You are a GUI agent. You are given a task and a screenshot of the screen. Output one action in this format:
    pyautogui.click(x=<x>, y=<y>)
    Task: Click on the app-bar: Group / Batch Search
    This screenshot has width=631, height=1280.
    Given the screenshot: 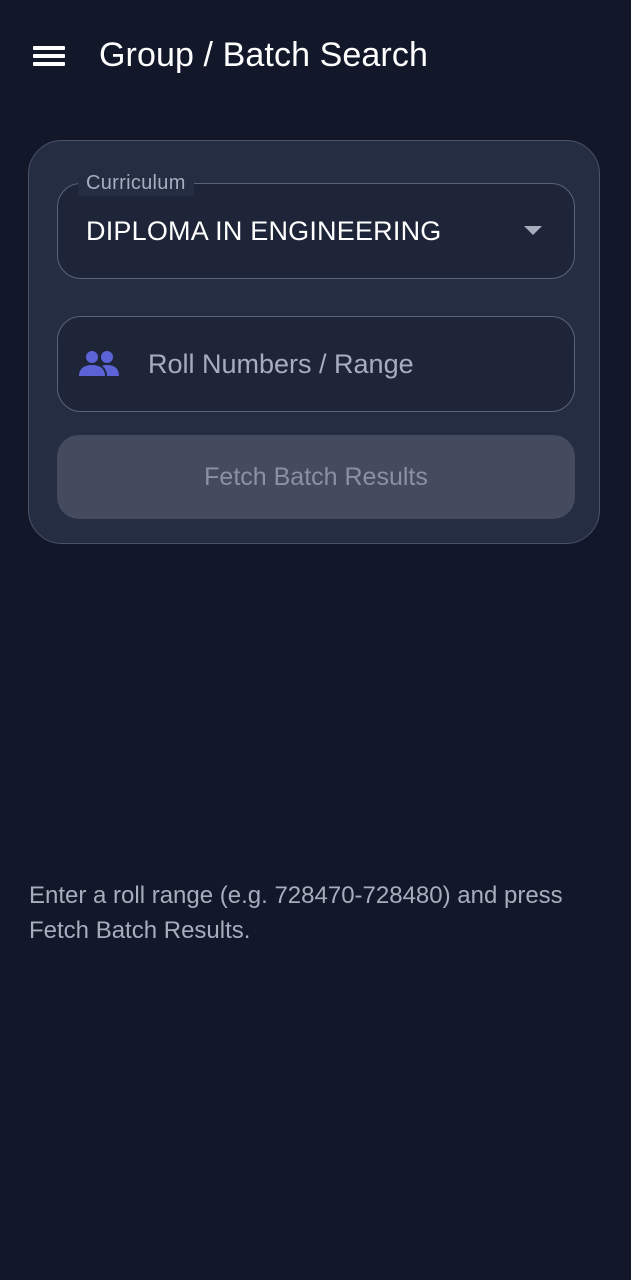 What is the action you would take?
    pyautogui.click(x=315, y=56)
    